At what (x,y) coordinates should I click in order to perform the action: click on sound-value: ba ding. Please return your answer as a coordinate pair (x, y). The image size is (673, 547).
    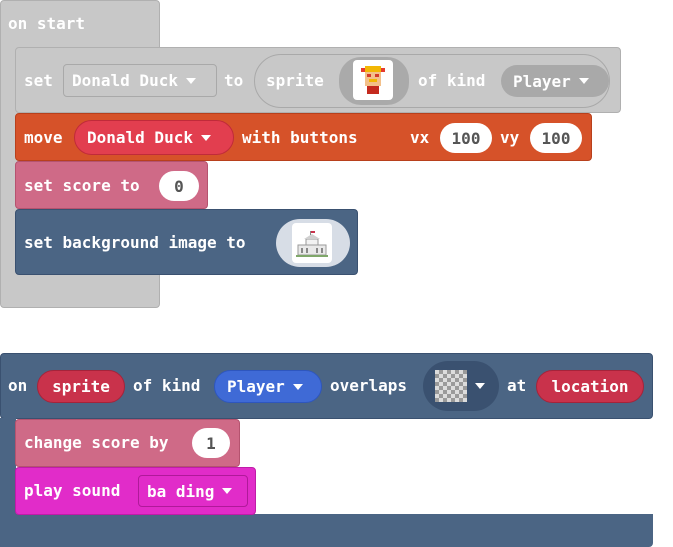
    Looking at the image, I should click on (181, 491).